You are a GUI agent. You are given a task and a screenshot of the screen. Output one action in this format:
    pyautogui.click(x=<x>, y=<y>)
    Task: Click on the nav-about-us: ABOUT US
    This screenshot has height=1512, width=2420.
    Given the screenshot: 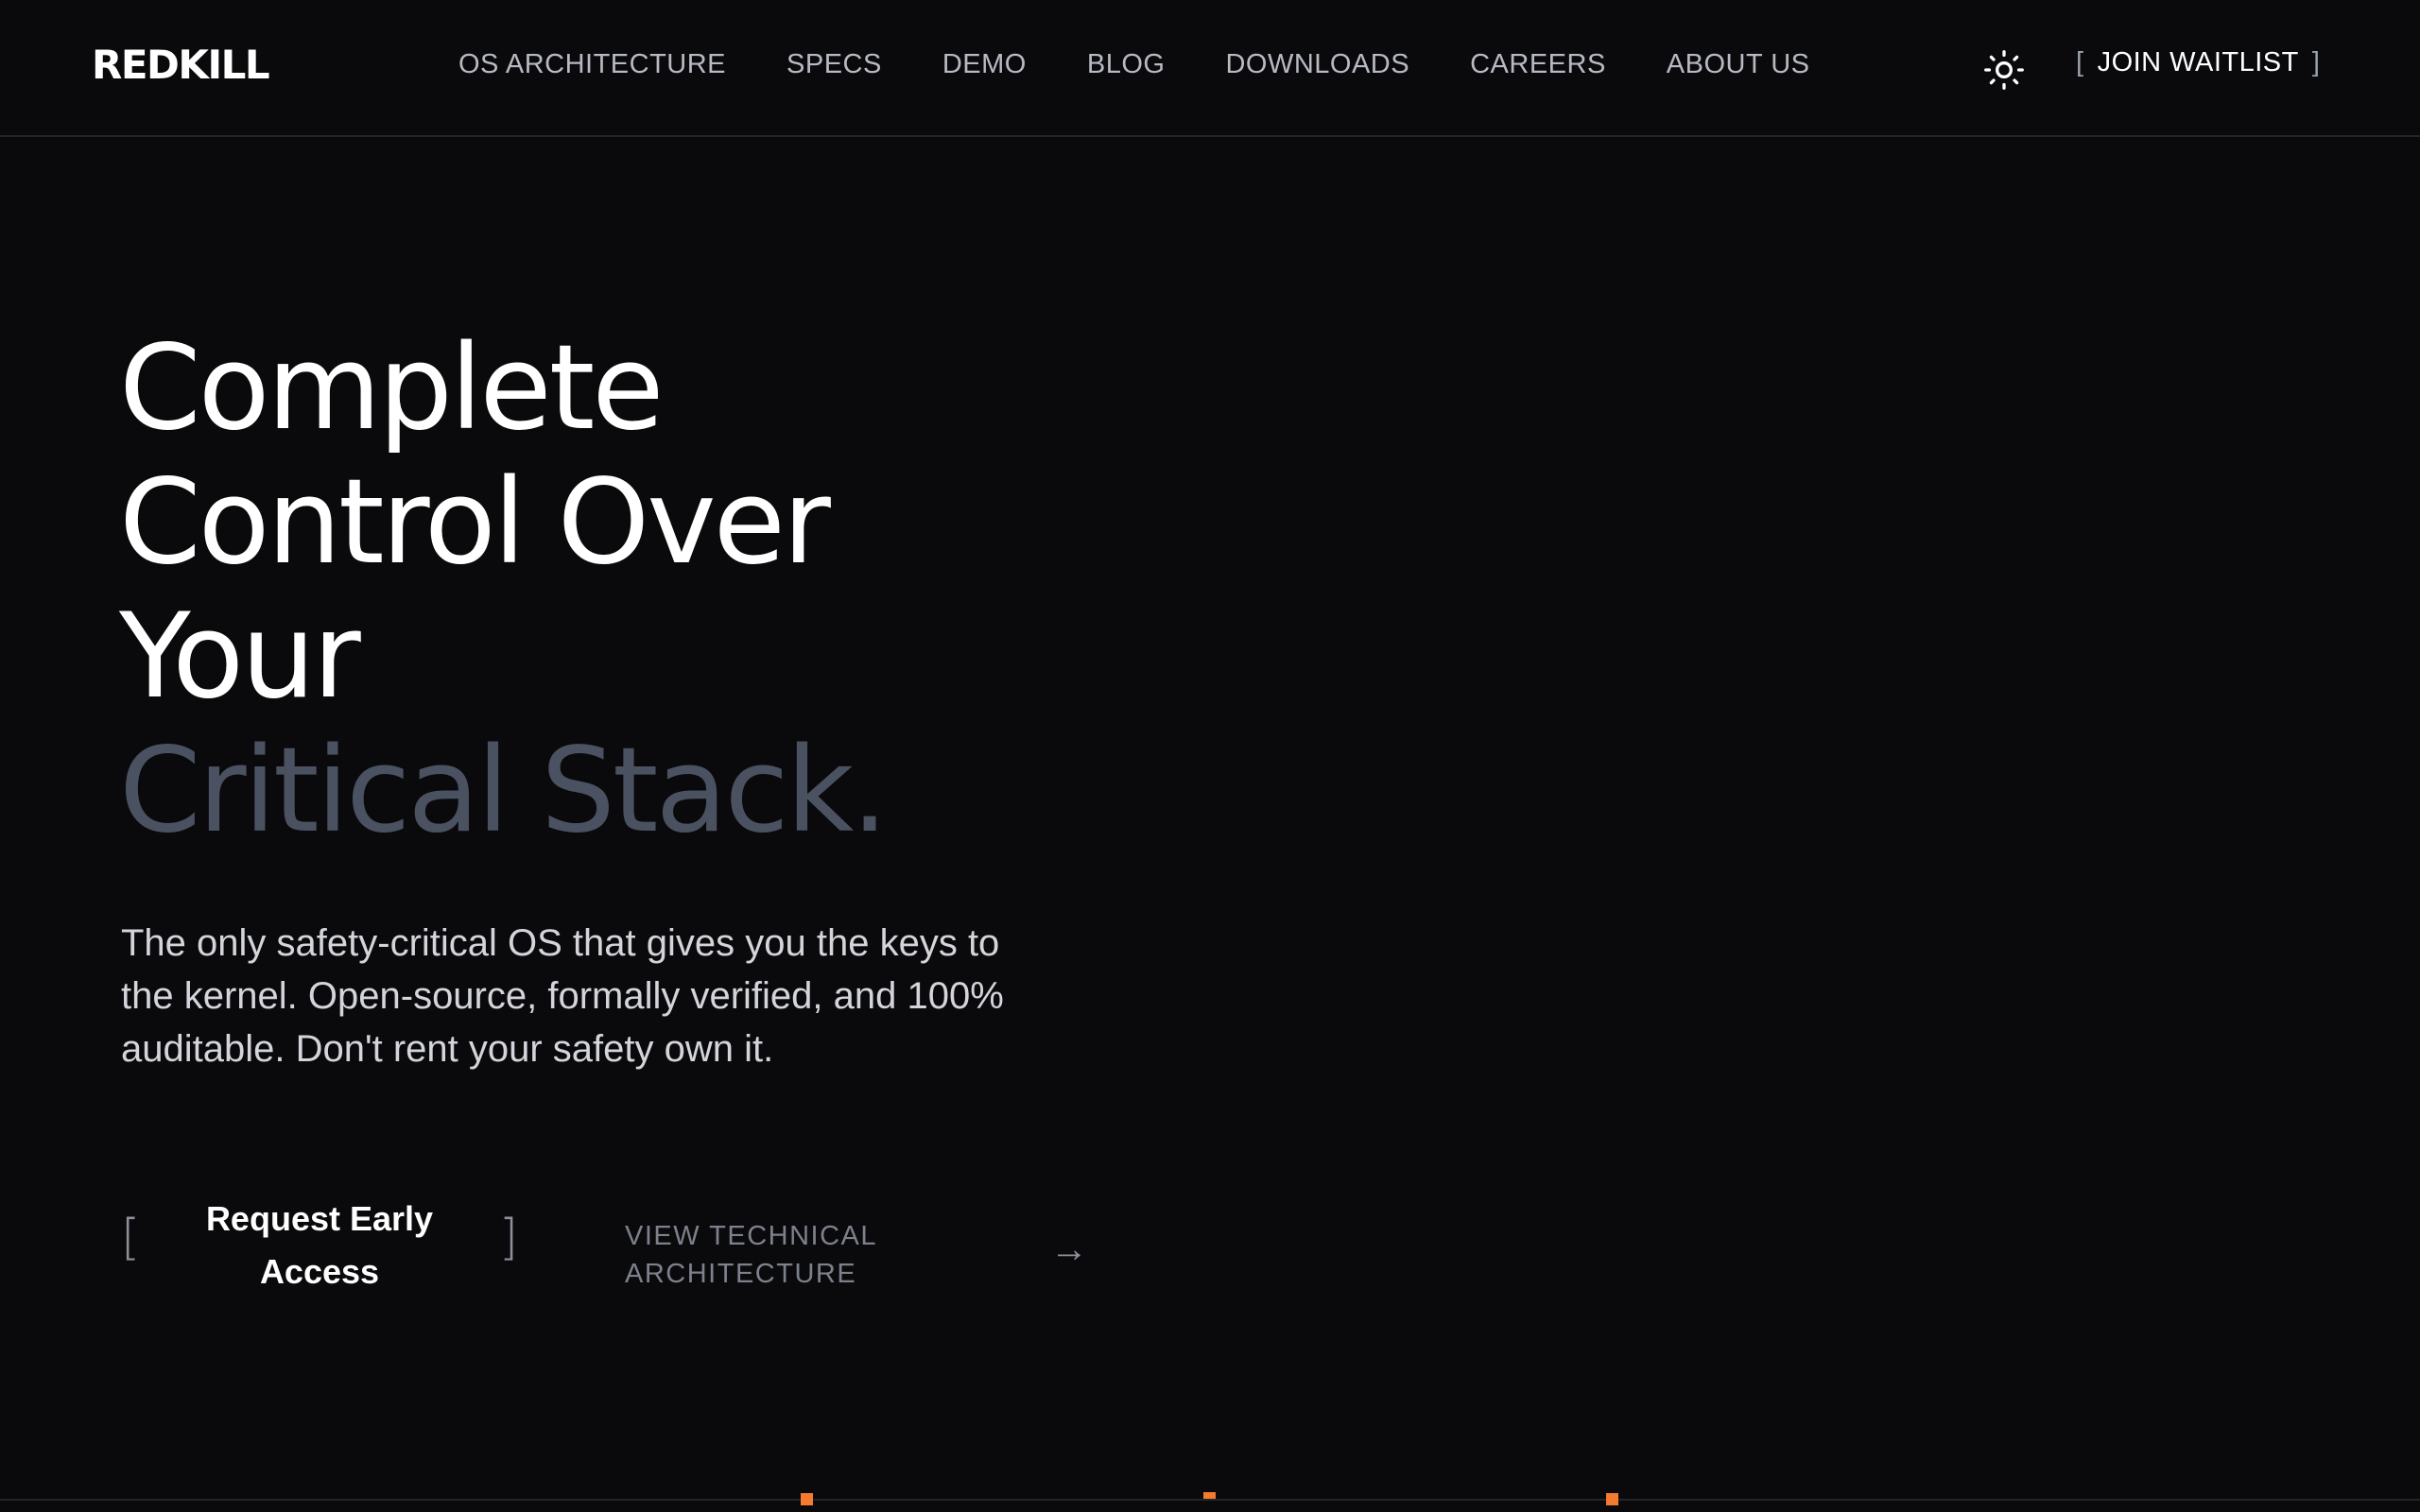 What is the action you would take?
    pyautogui.click(x=1738, y=64)
    